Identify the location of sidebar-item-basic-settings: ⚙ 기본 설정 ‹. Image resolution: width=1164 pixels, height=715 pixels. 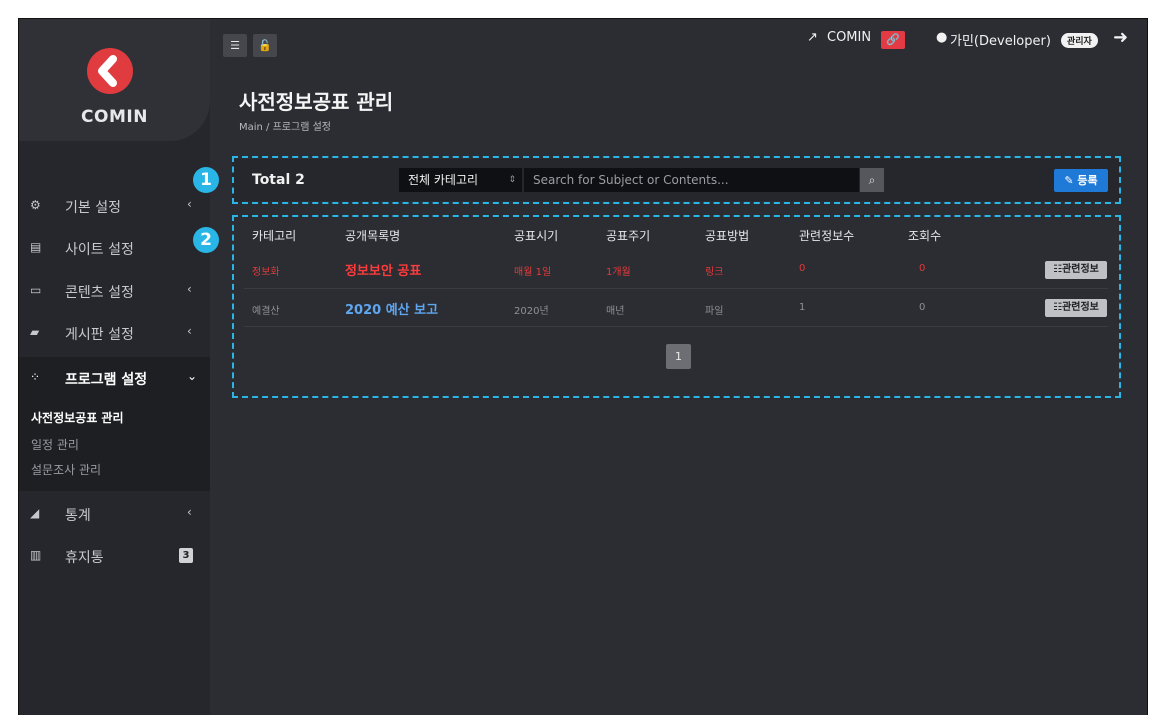
(114, 206).